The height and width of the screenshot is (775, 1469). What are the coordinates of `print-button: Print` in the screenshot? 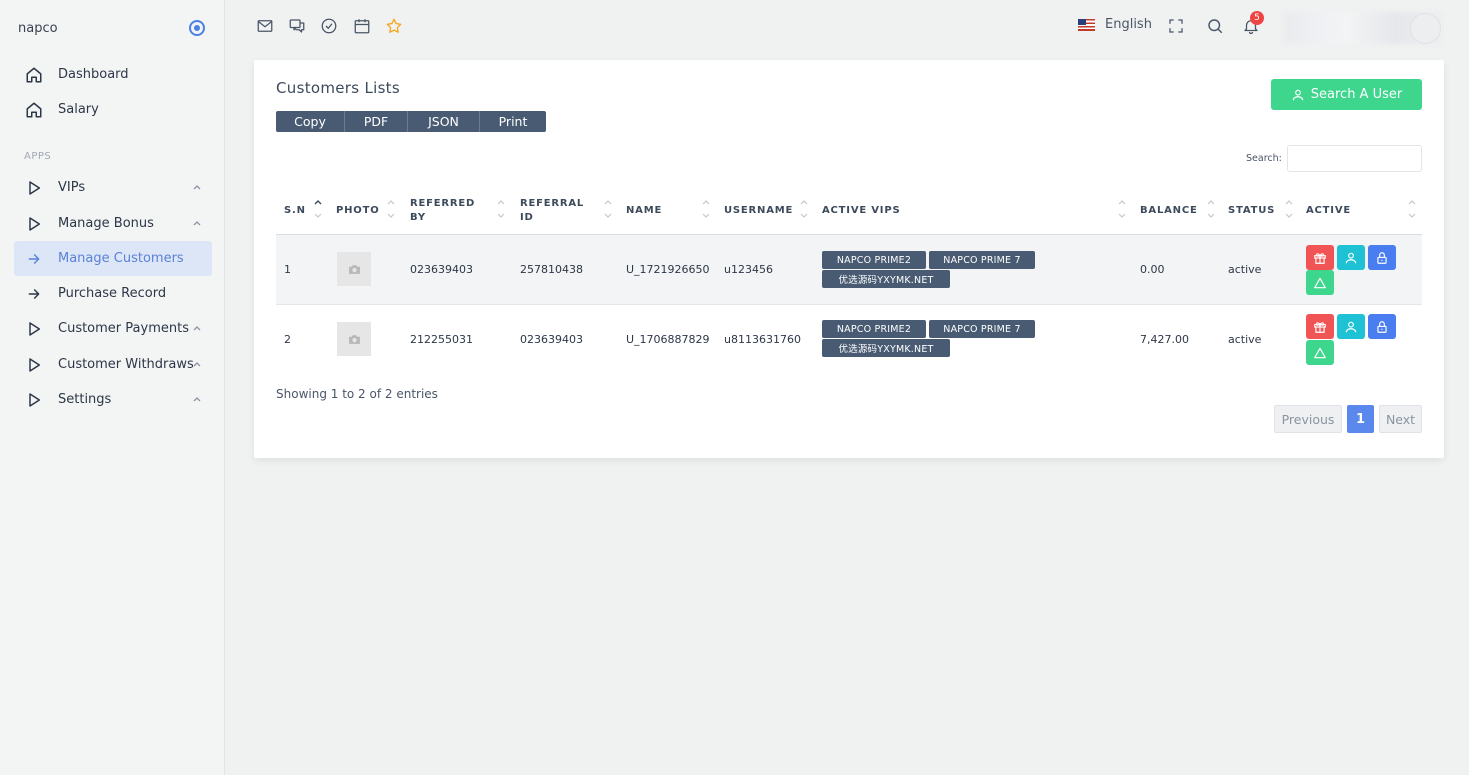 It's located at (513, 121).